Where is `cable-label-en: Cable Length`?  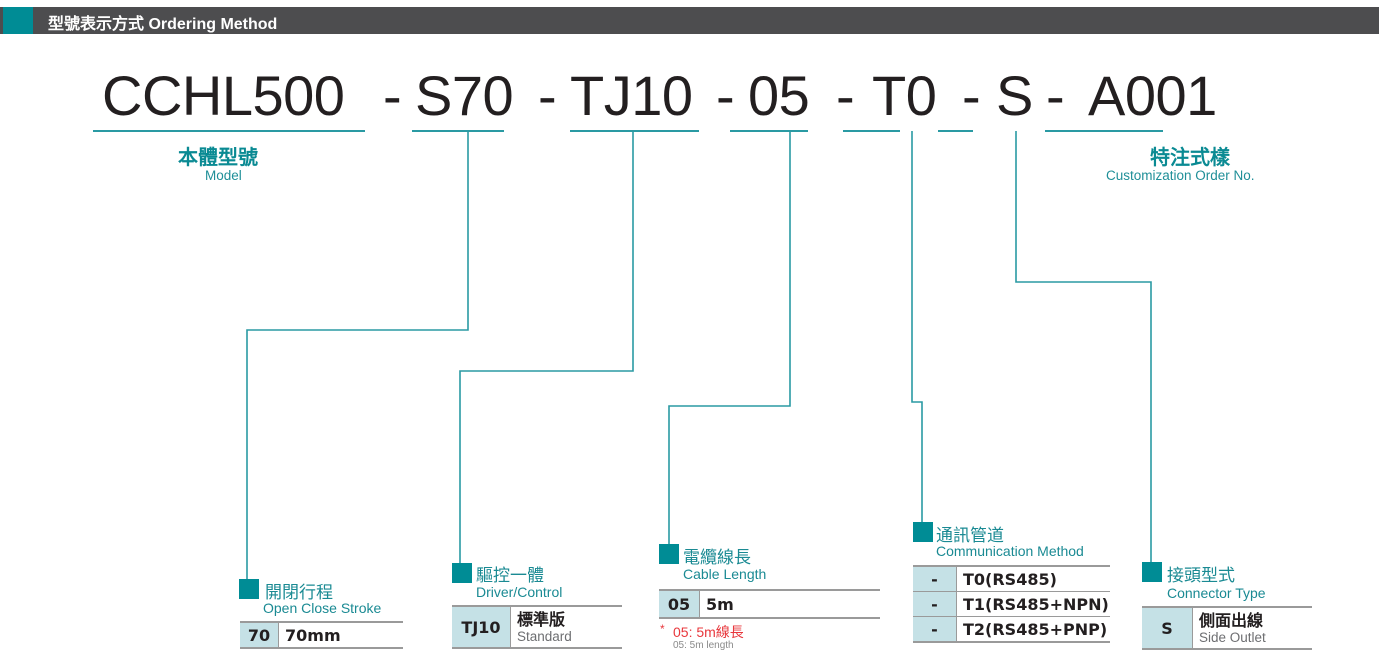 cable-label-en: Cable Length is located at coordinates (725, 574).